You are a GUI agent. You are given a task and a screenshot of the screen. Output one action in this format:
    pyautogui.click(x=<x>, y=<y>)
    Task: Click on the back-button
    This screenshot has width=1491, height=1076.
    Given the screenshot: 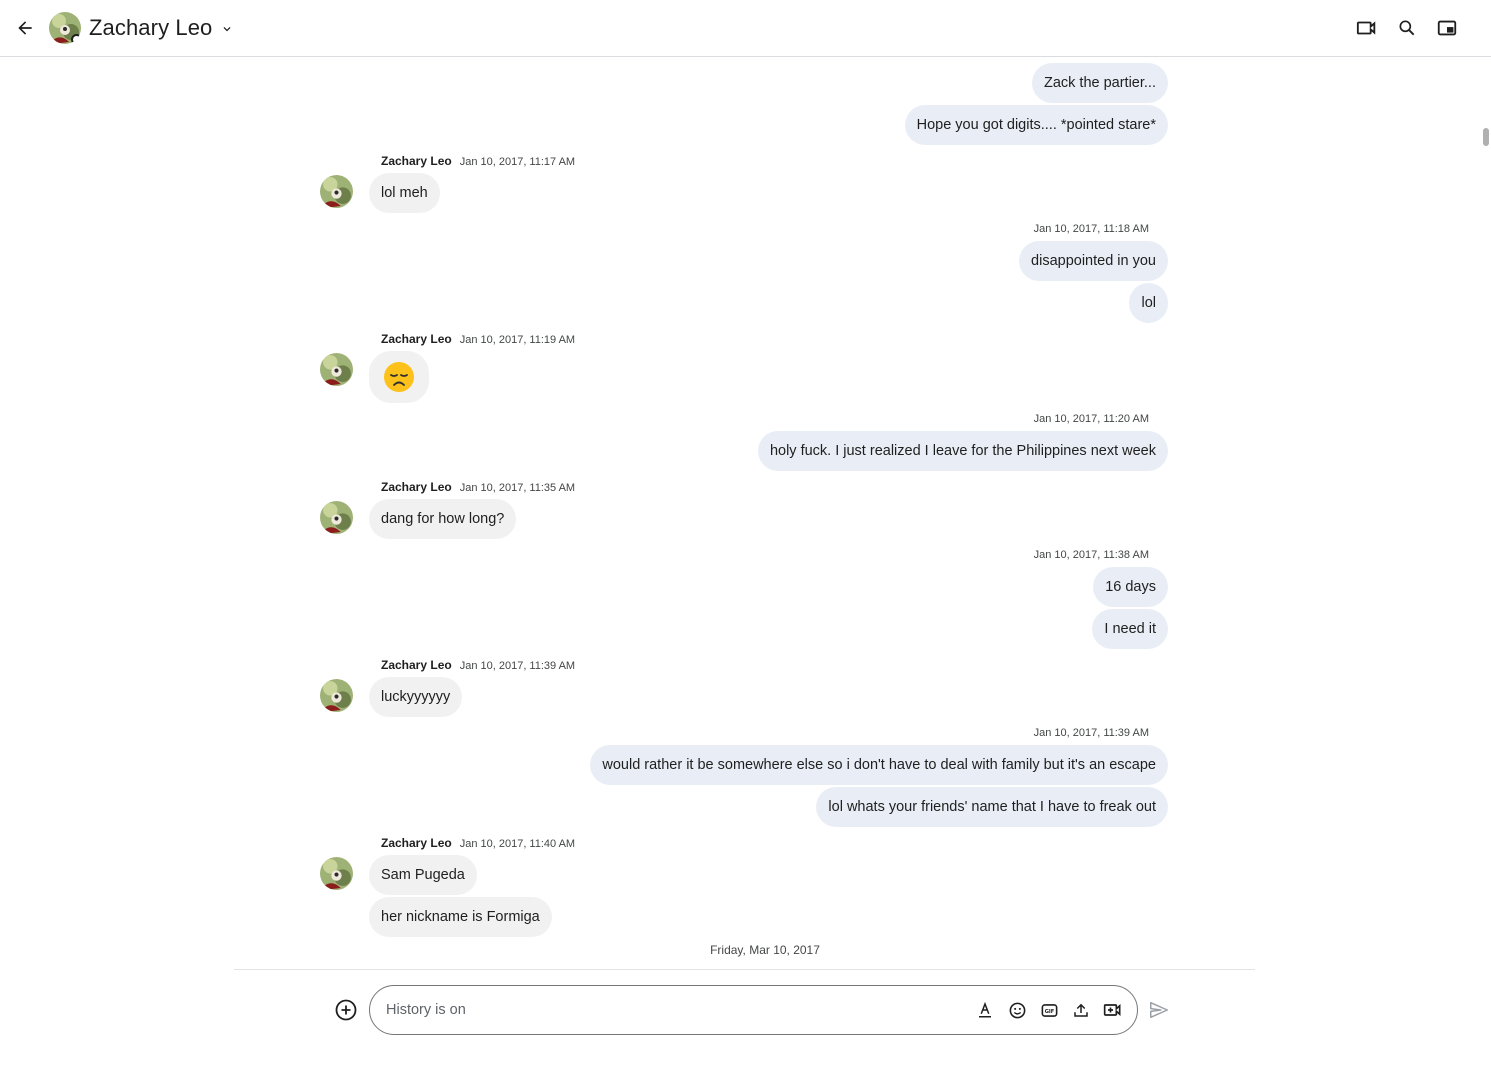 What is the action you would take?
    pyautogui.click(x=25, y=28)
    